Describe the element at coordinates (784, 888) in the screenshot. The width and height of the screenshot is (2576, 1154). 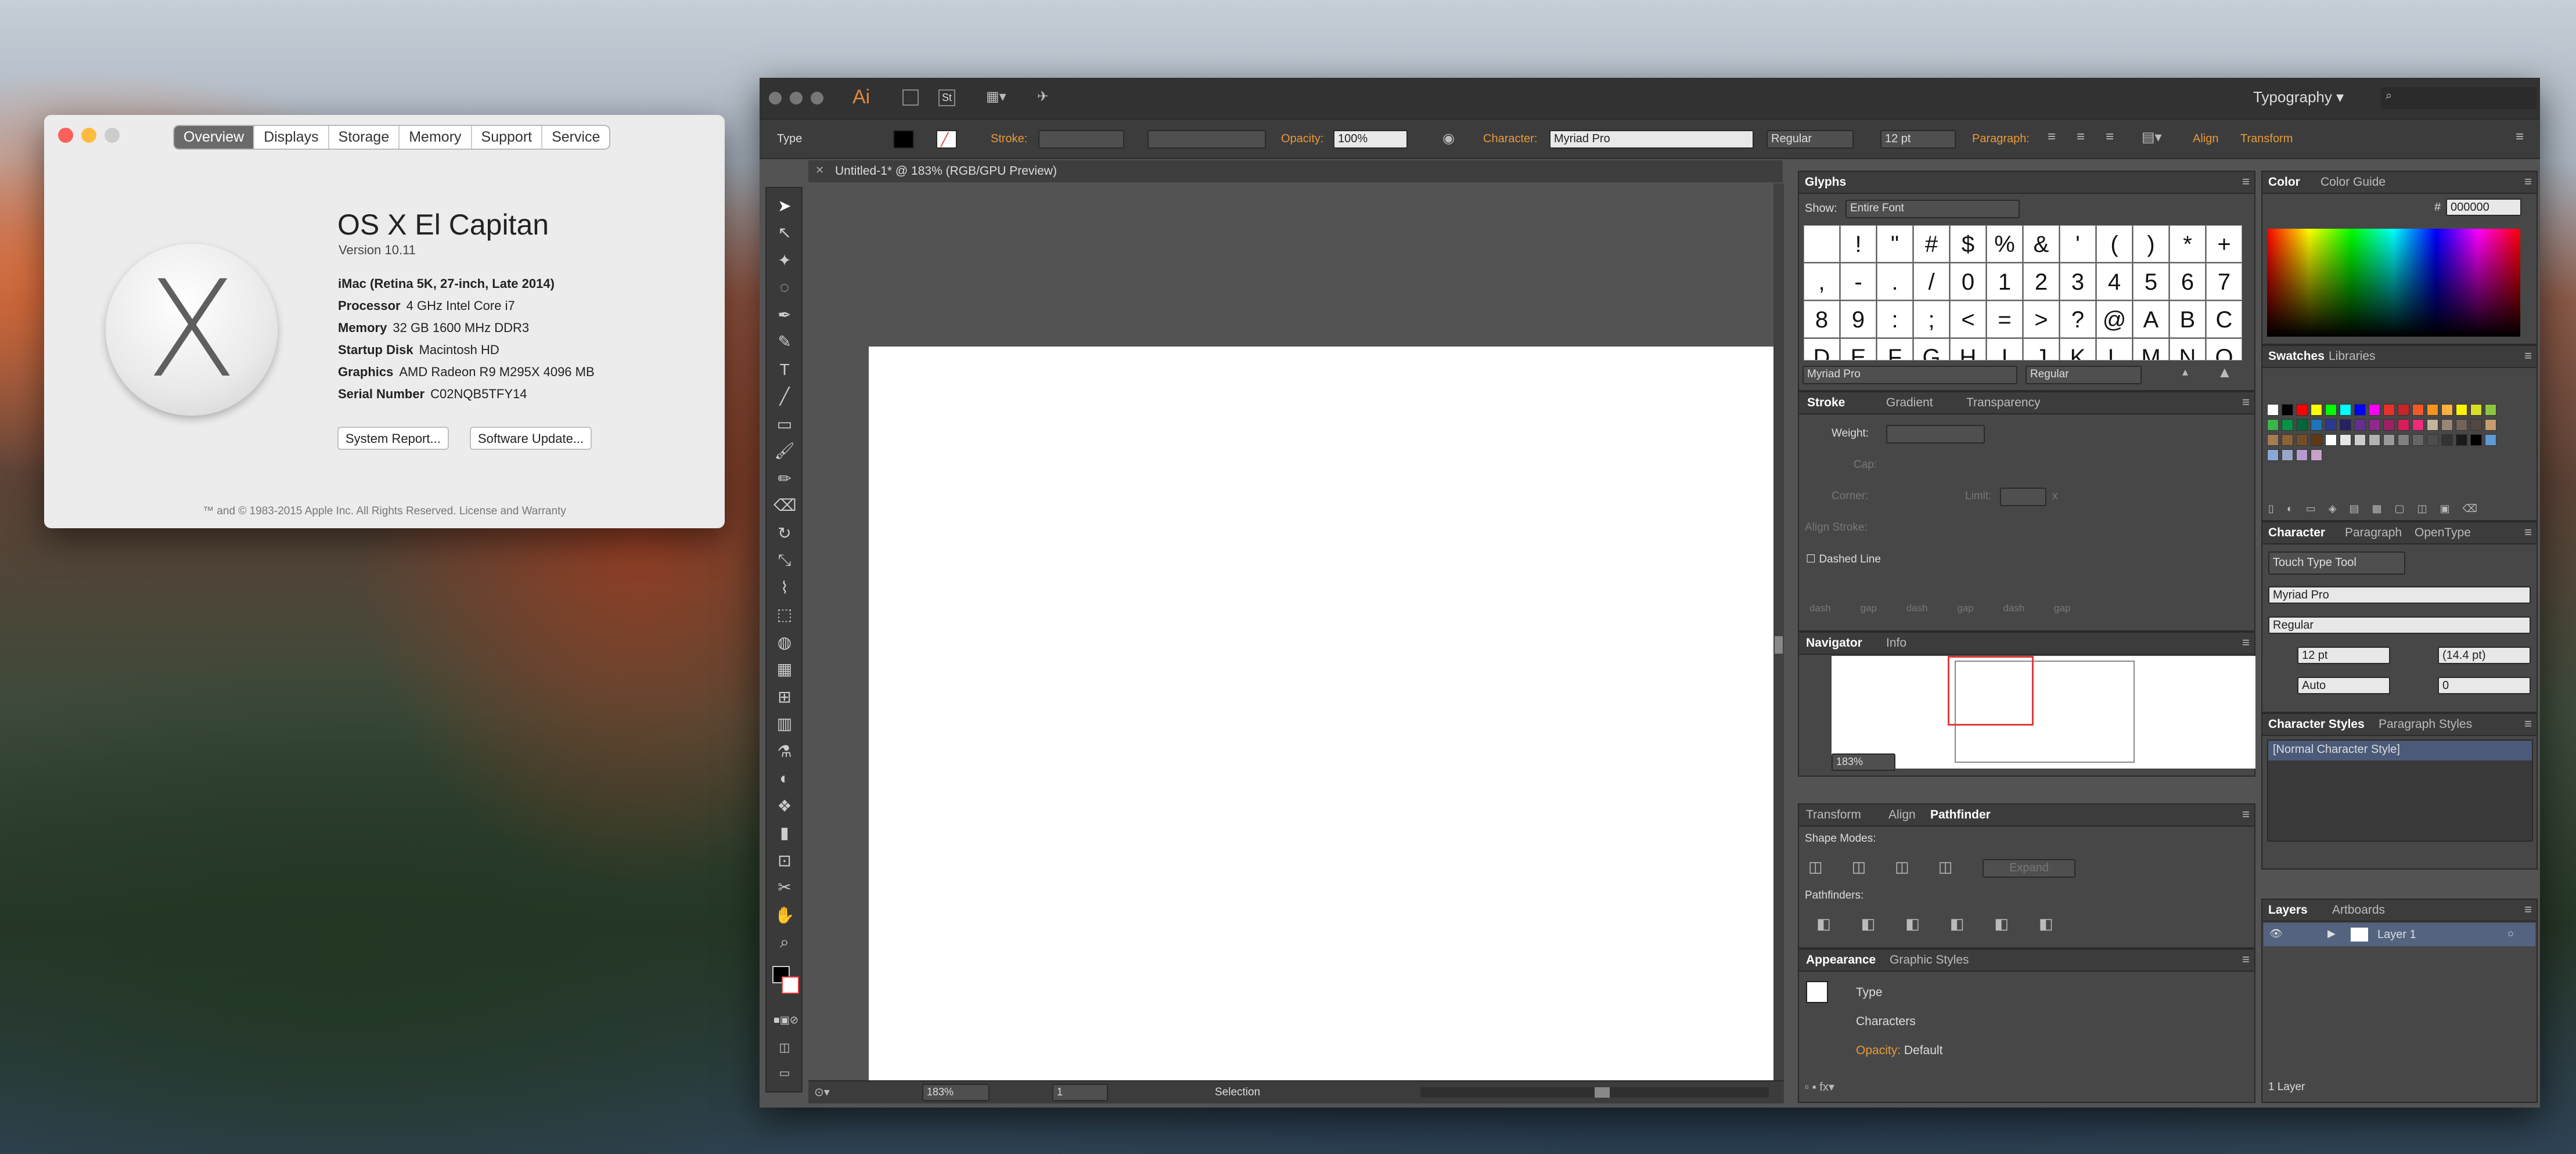
I see `slice-tool-icon: ✂` at that location.